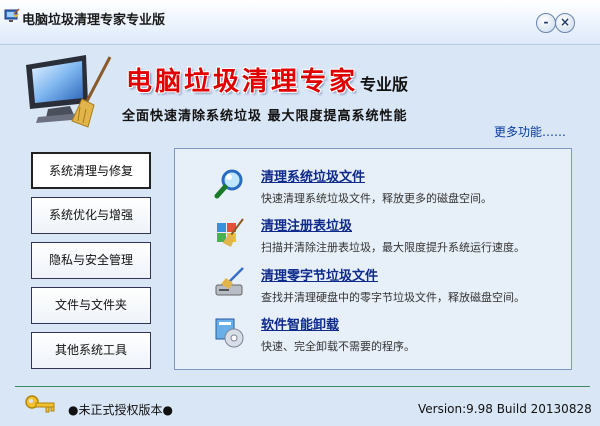 The width and height of the screenshot is (600, 426). Describe the element at coordinates (41, 405) in the screenshot. I see `key-icon` at that location.